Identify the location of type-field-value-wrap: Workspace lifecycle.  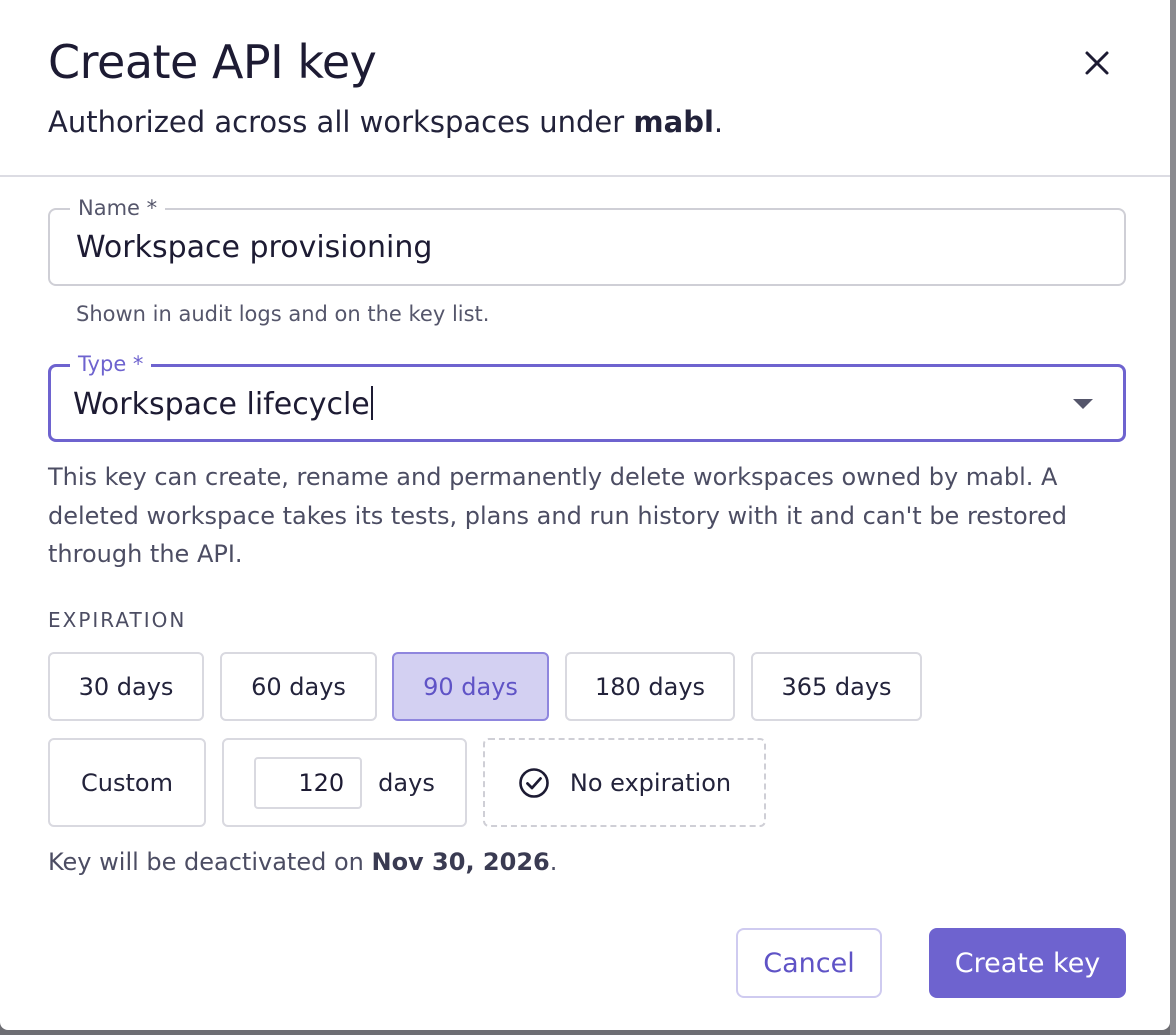
(223, 405).